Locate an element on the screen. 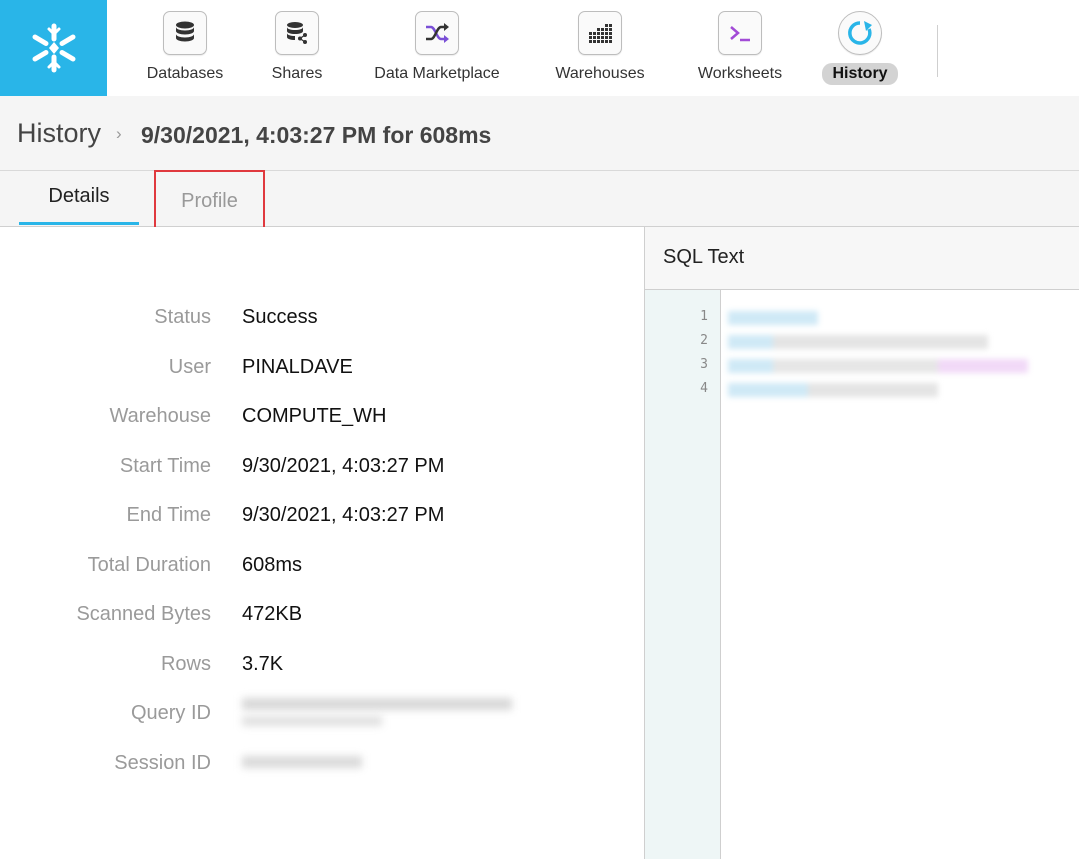 The width and height of the screenshot is (1079, 859). detail-row-query-id: Query ID is located at coordinates (322, 715).